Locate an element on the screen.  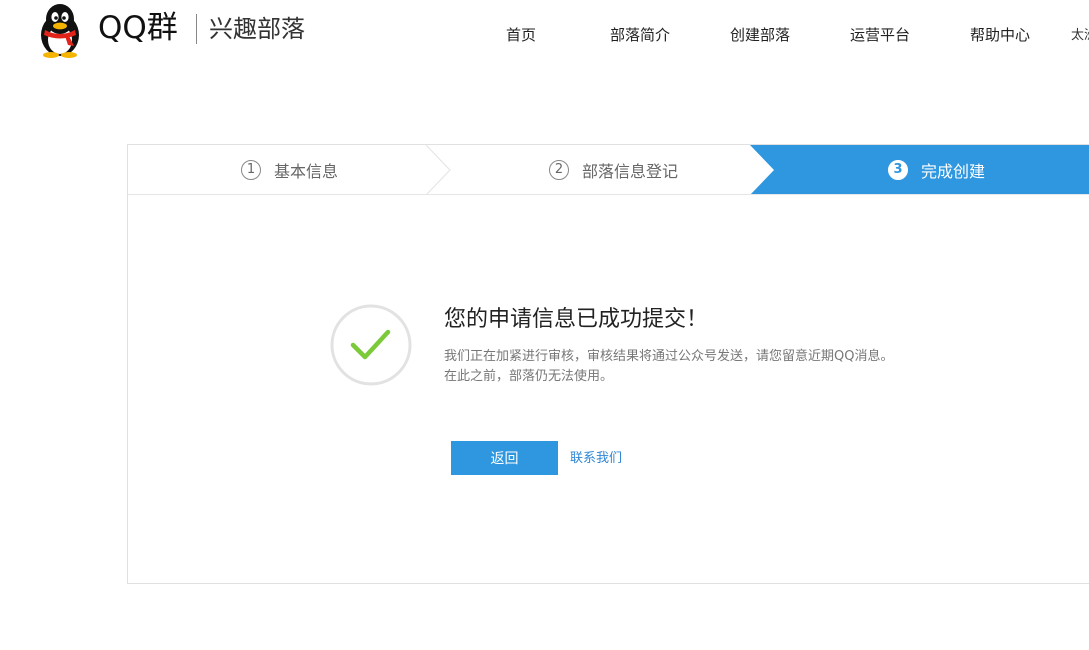
step-number: 2 is located at coordinates (559, 170).